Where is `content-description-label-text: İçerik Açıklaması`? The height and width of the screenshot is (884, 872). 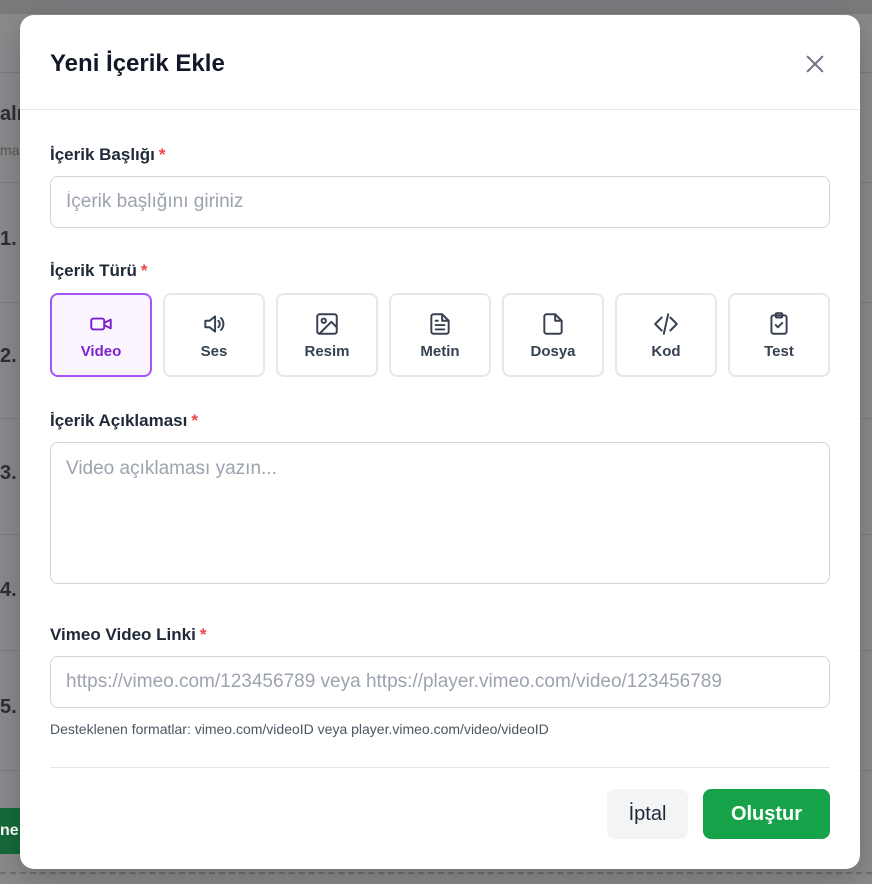 content-description-label-text: İçerik Açıklaması is located at coordinates (119, 420).